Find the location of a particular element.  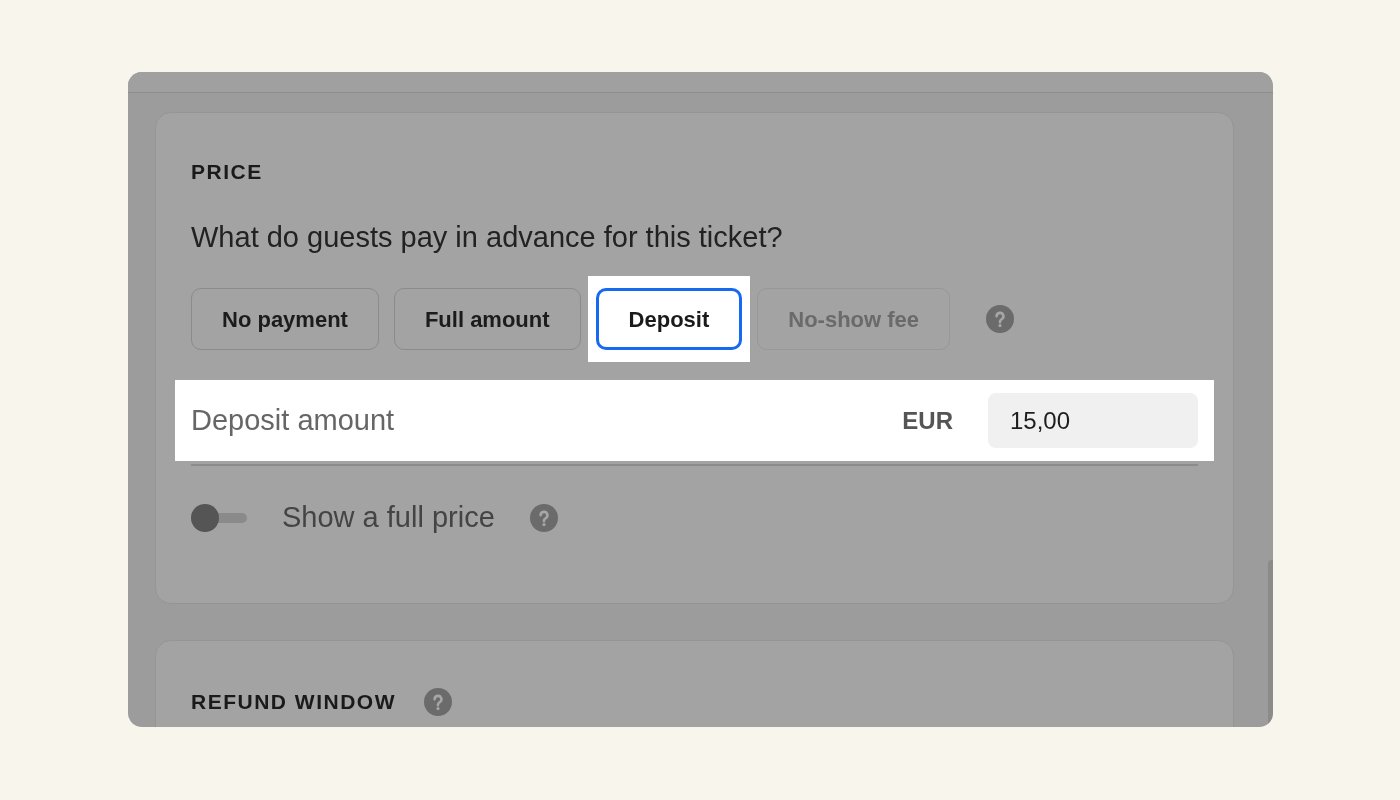

payment-option-button: No payment is located at coordinates (285, 319).